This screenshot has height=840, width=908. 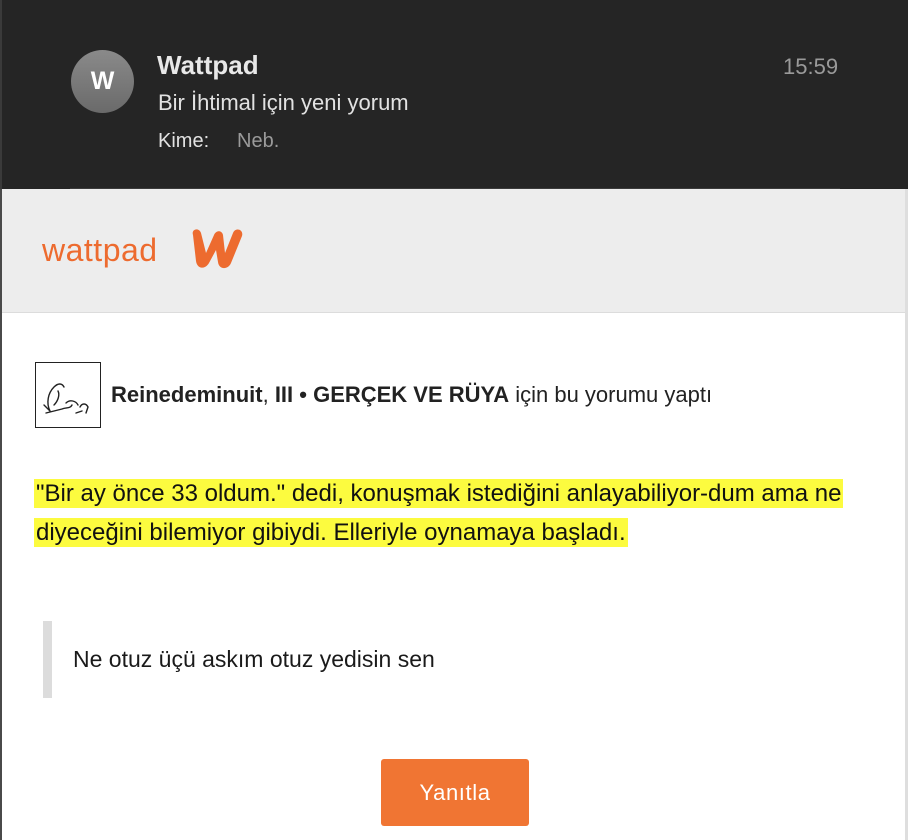 What do you see at coordinates (184, 141) in the screenshot?
I see `recipient-label: Kime:` at bounding box center [184, 141].